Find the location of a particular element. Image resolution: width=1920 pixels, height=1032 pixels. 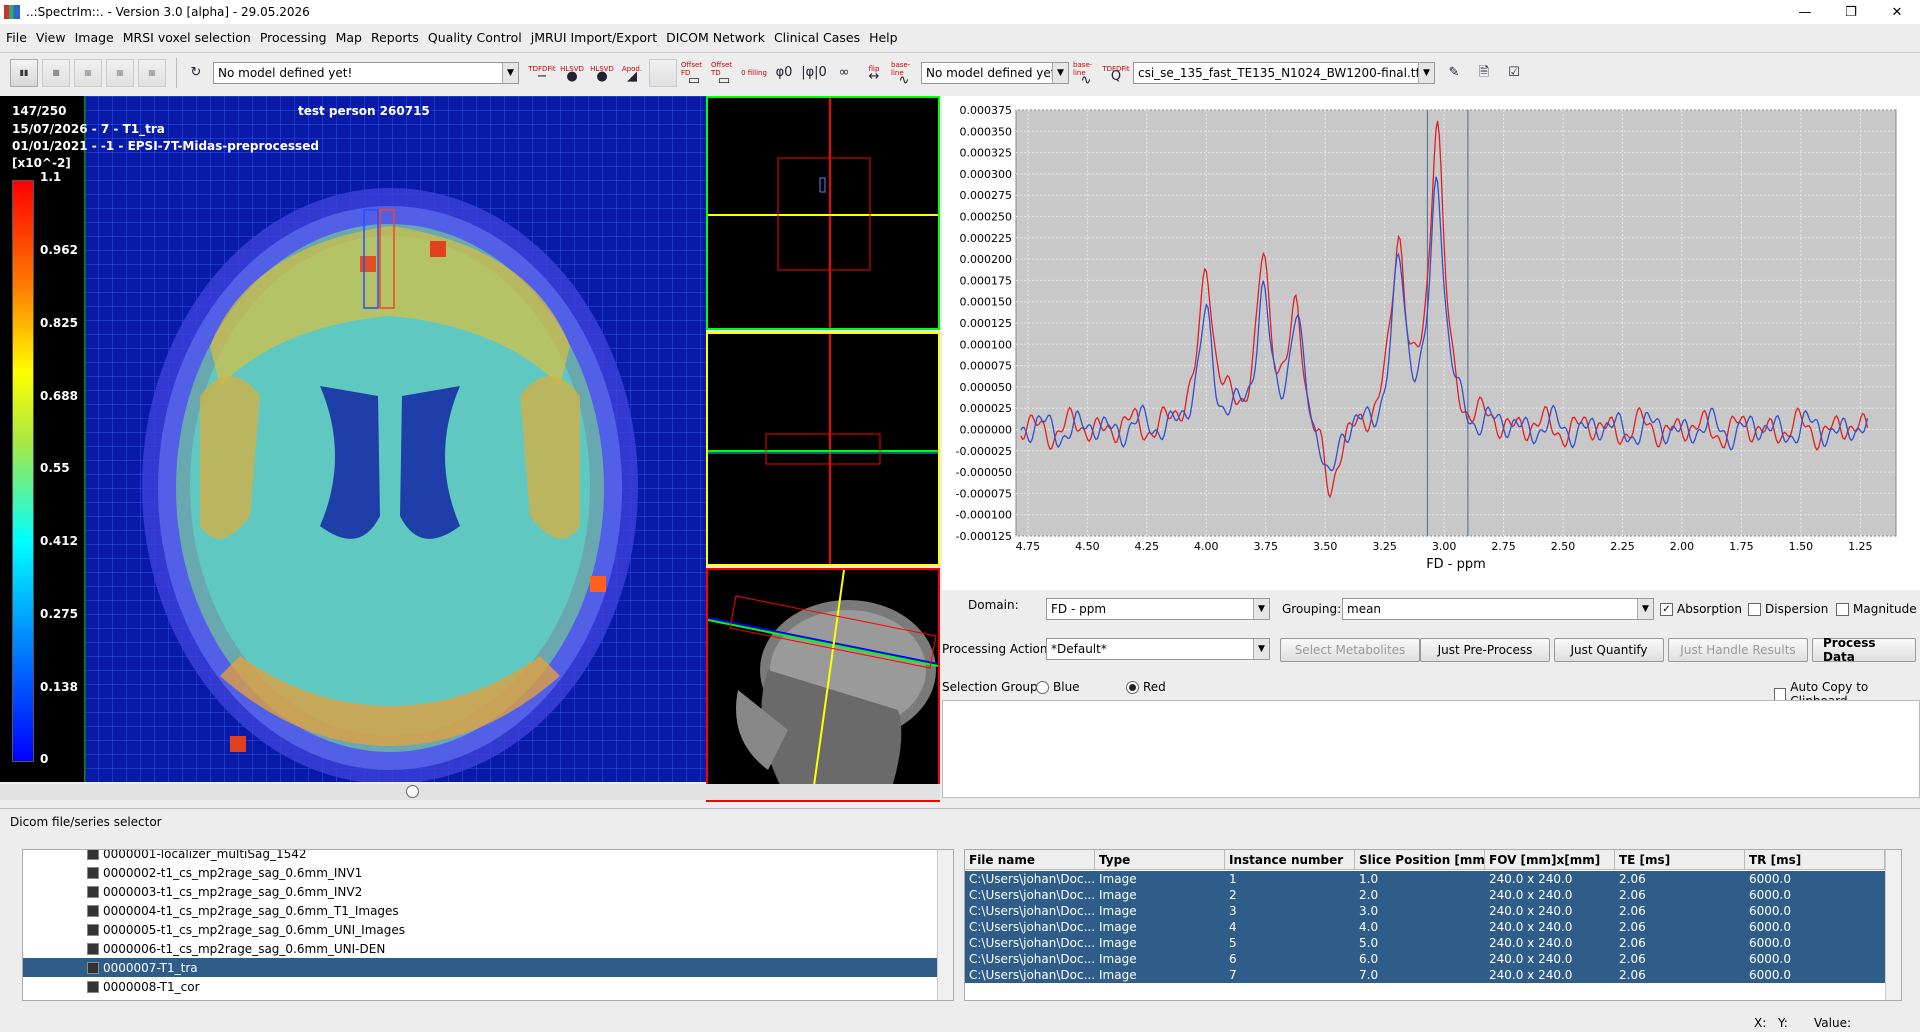

dicom-panel-title: Dicom file/series selector is located at coordinates (86, 822).